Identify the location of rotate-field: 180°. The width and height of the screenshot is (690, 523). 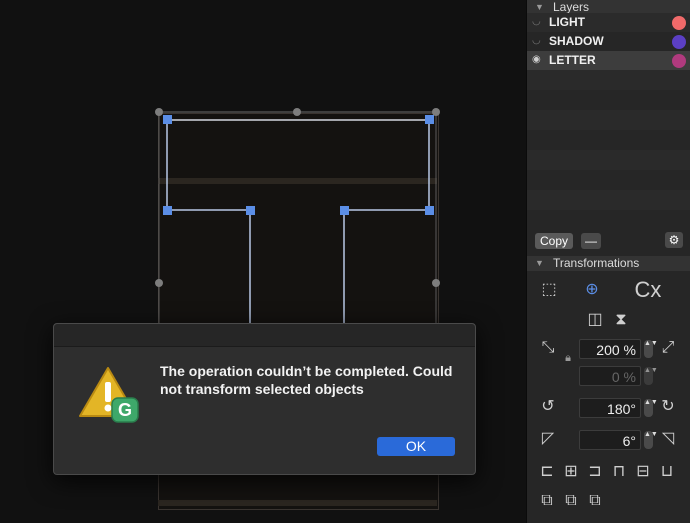
(610, 408).